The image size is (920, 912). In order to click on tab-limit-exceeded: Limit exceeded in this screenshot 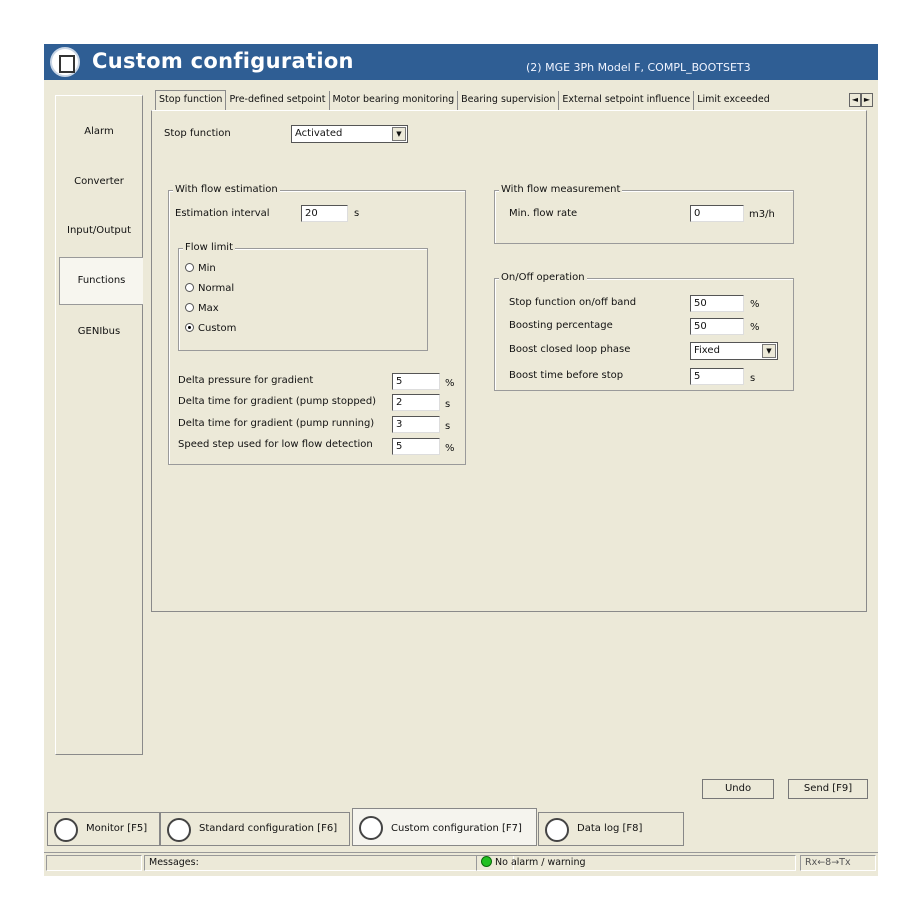, I will do `click(733, 101)`.